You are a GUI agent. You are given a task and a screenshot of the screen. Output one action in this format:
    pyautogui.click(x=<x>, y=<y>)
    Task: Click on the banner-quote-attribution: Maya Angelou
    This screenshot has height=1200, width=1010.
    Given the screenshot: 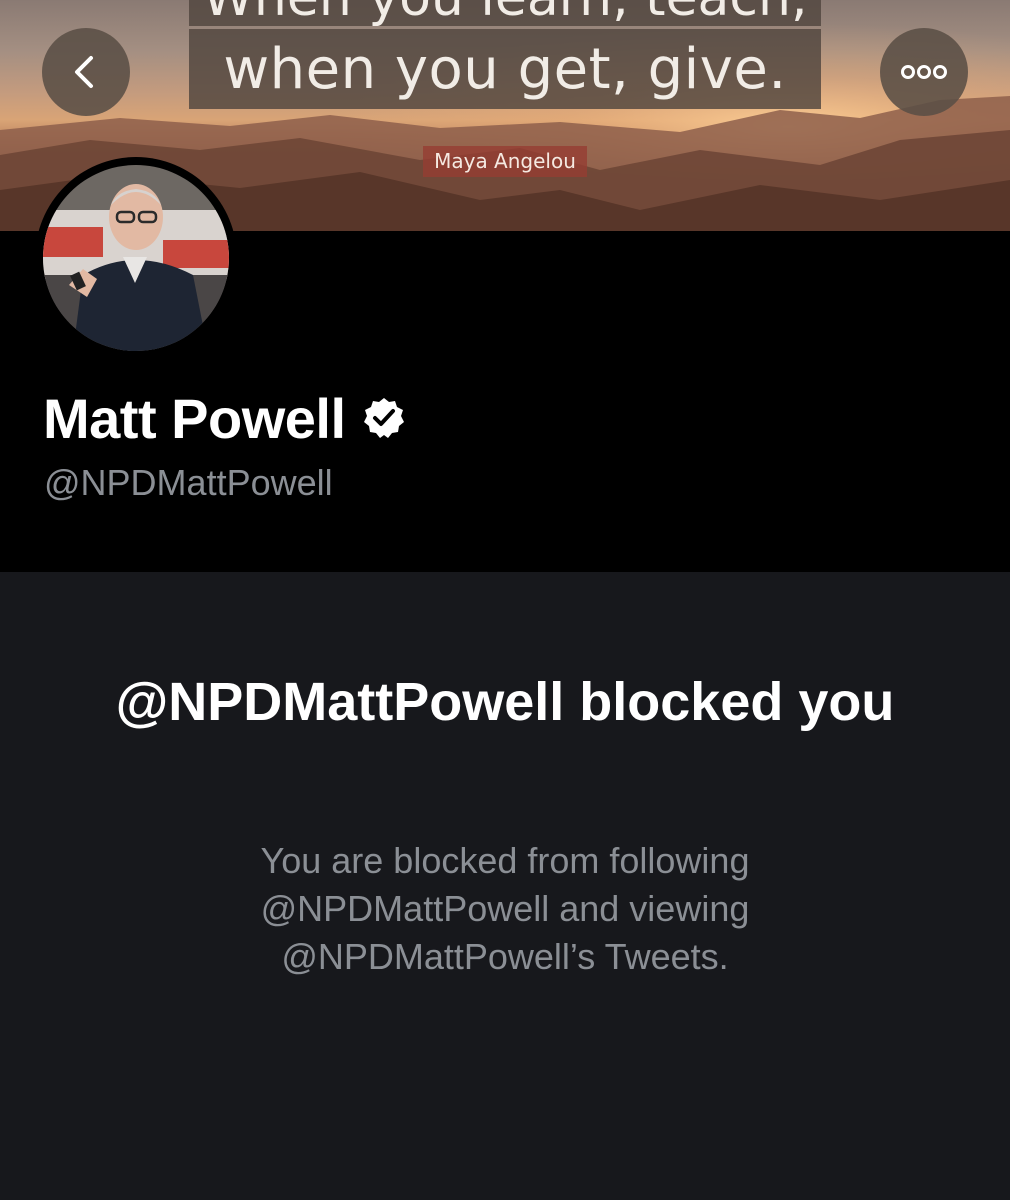 What is the action you would take?
    pyautogui.click(x=505, y=161)
    